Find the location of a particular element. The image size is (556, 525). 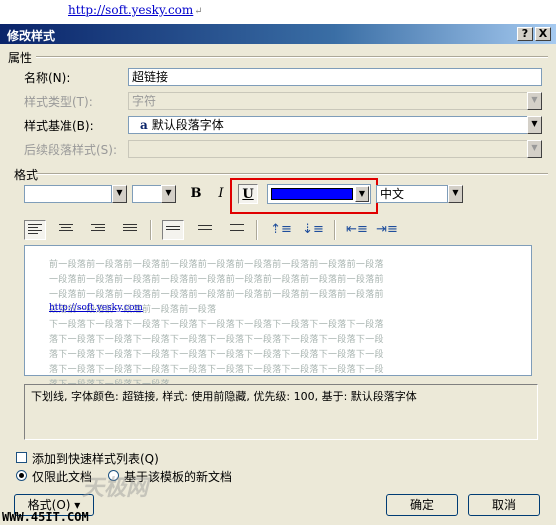

decrease-spacing-before-button: ⇣≡ is located at coordinates (313, 230).